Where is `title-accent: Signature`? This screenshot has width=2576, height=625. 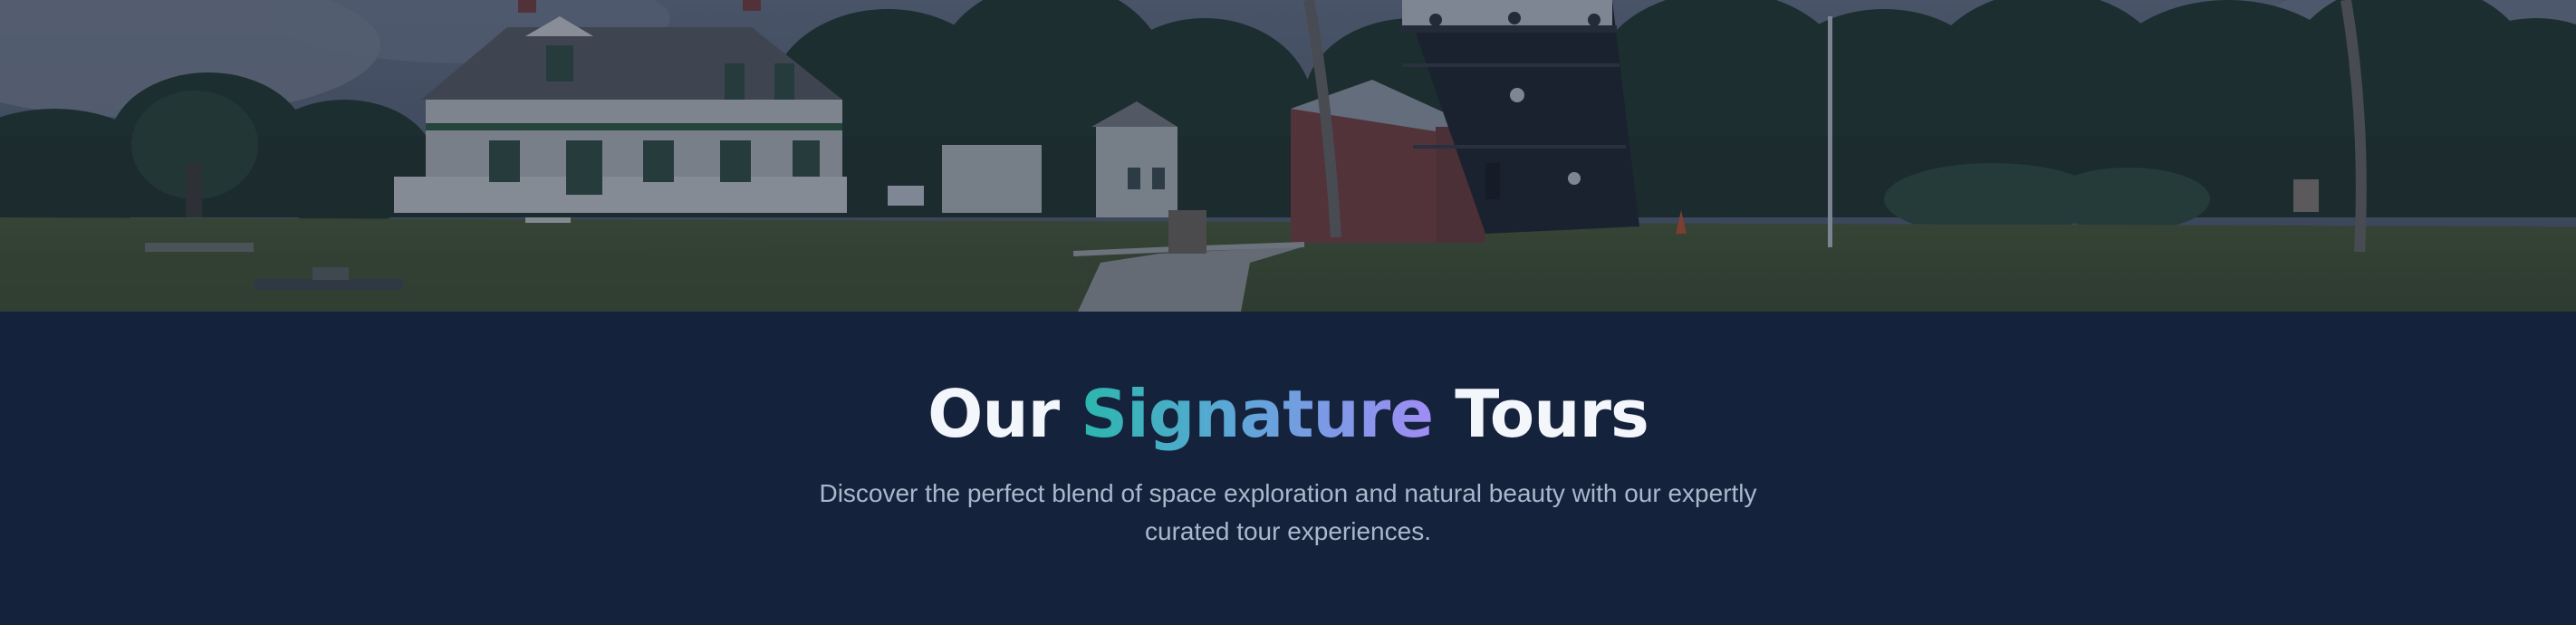 title-accent: Signature is located at coordinates (1257, 414).